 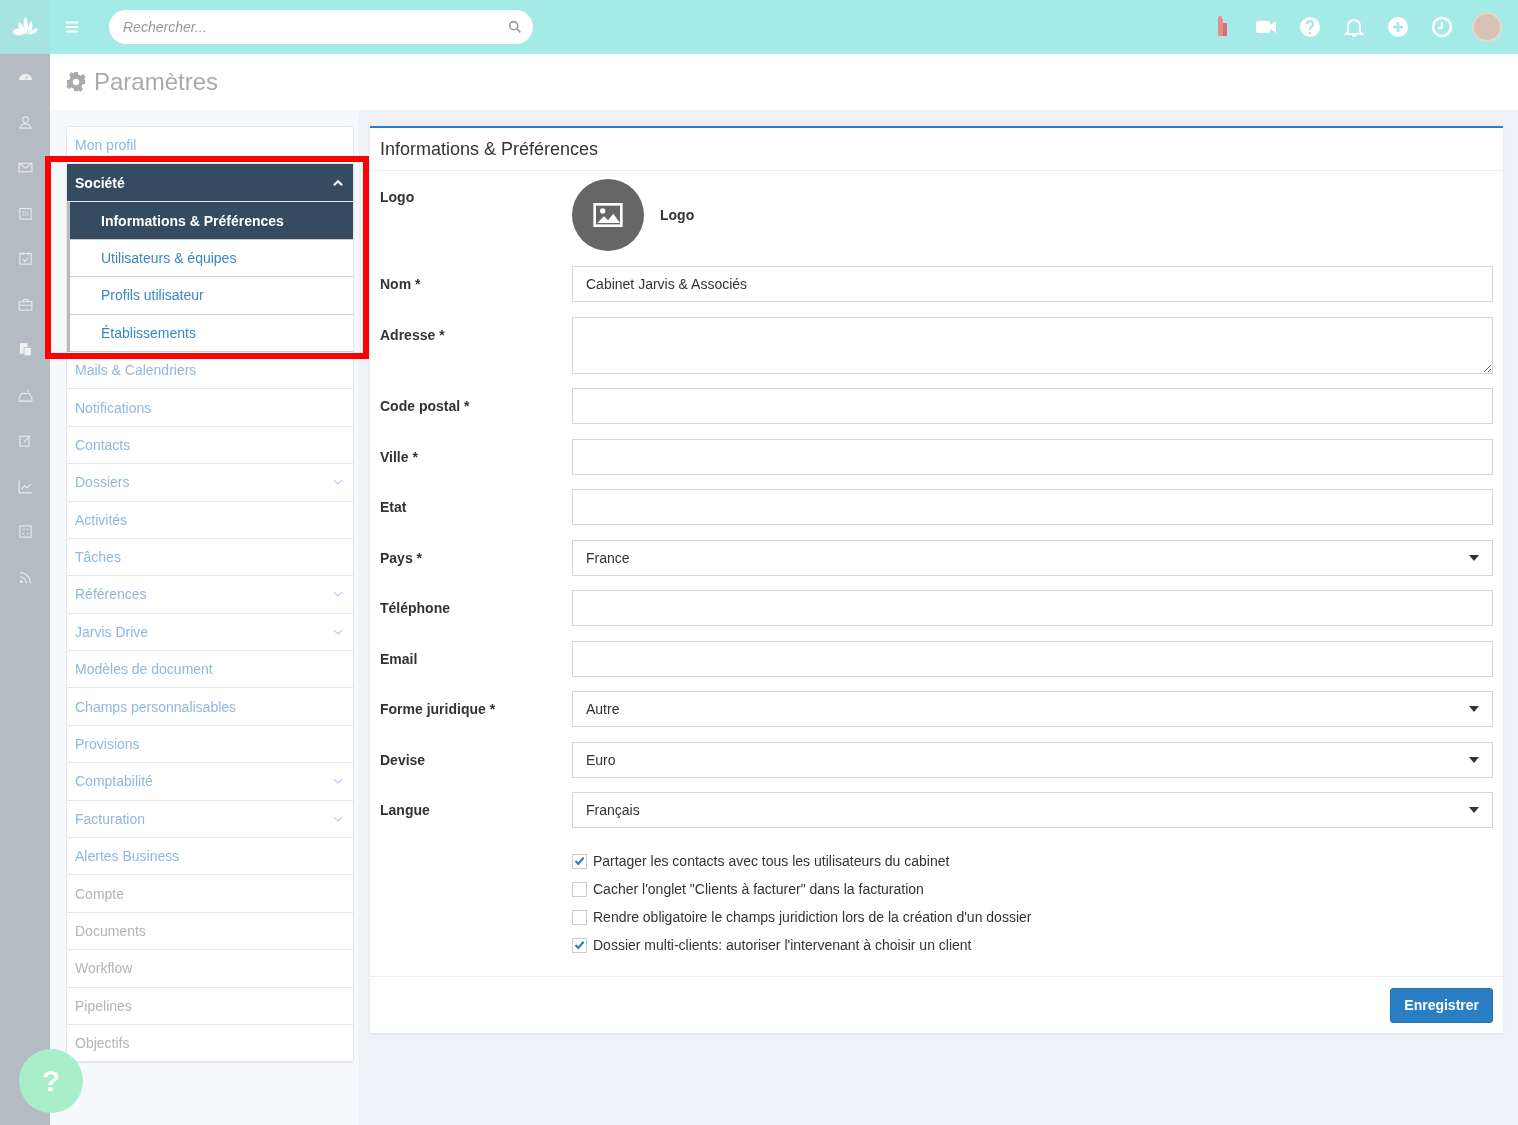 I want to click on help-icon, so click(x=1310, y=27).